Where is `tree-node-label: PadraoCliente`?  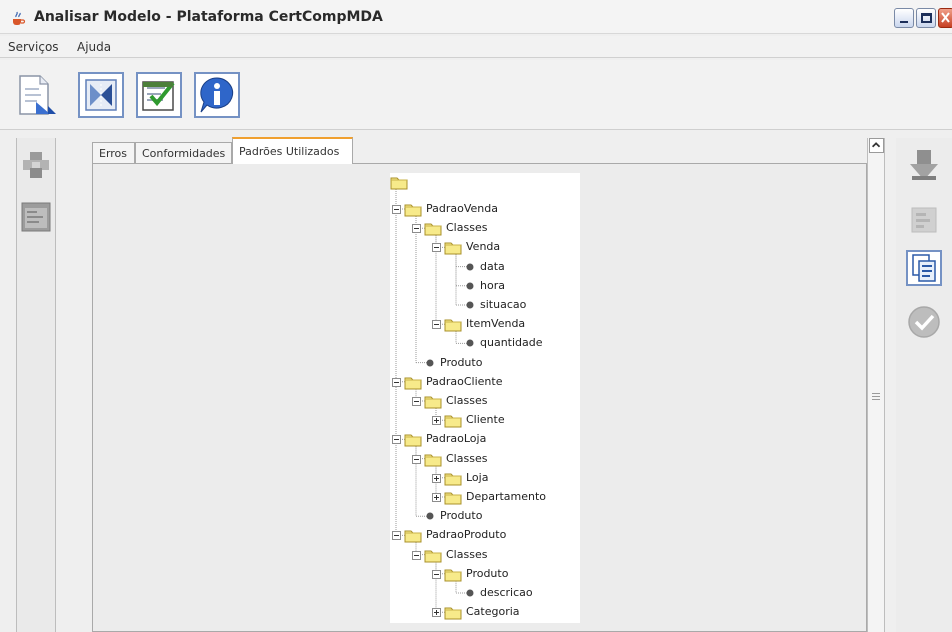
tree-node-label: PadraoCliente is located at coordinates (464, 381).